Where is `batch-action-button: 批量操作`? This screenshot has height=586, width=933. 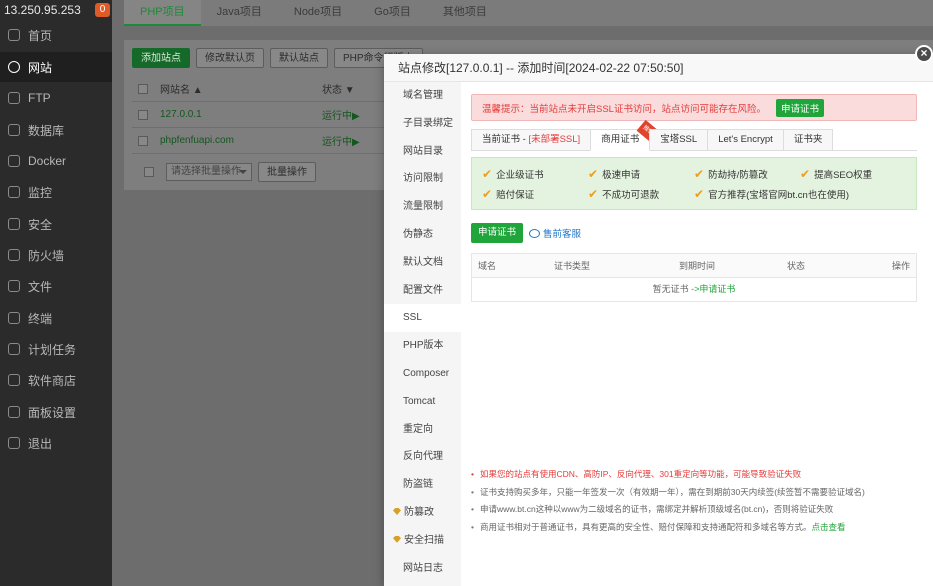
batch-action-button: 批量操作 is located at coordinates (287, 172).